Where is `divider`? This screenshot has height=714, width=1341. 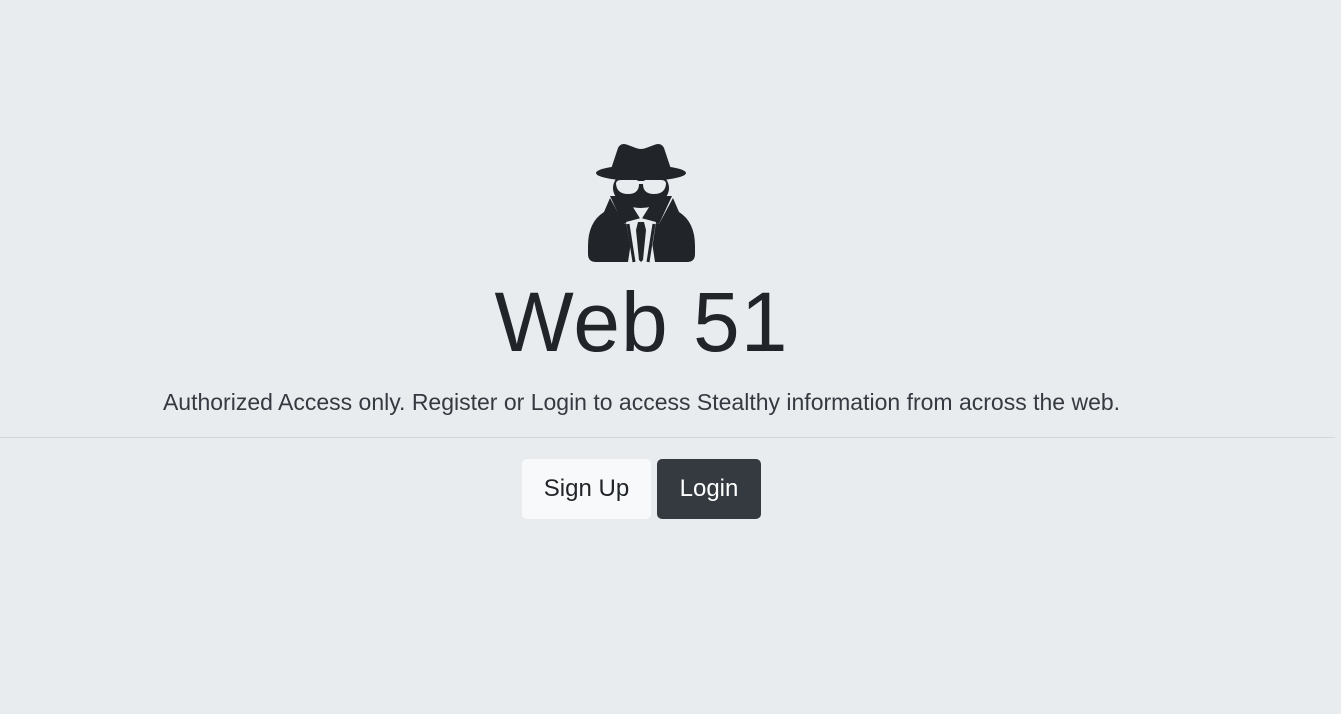 divider is located at coordinates (667, 437).